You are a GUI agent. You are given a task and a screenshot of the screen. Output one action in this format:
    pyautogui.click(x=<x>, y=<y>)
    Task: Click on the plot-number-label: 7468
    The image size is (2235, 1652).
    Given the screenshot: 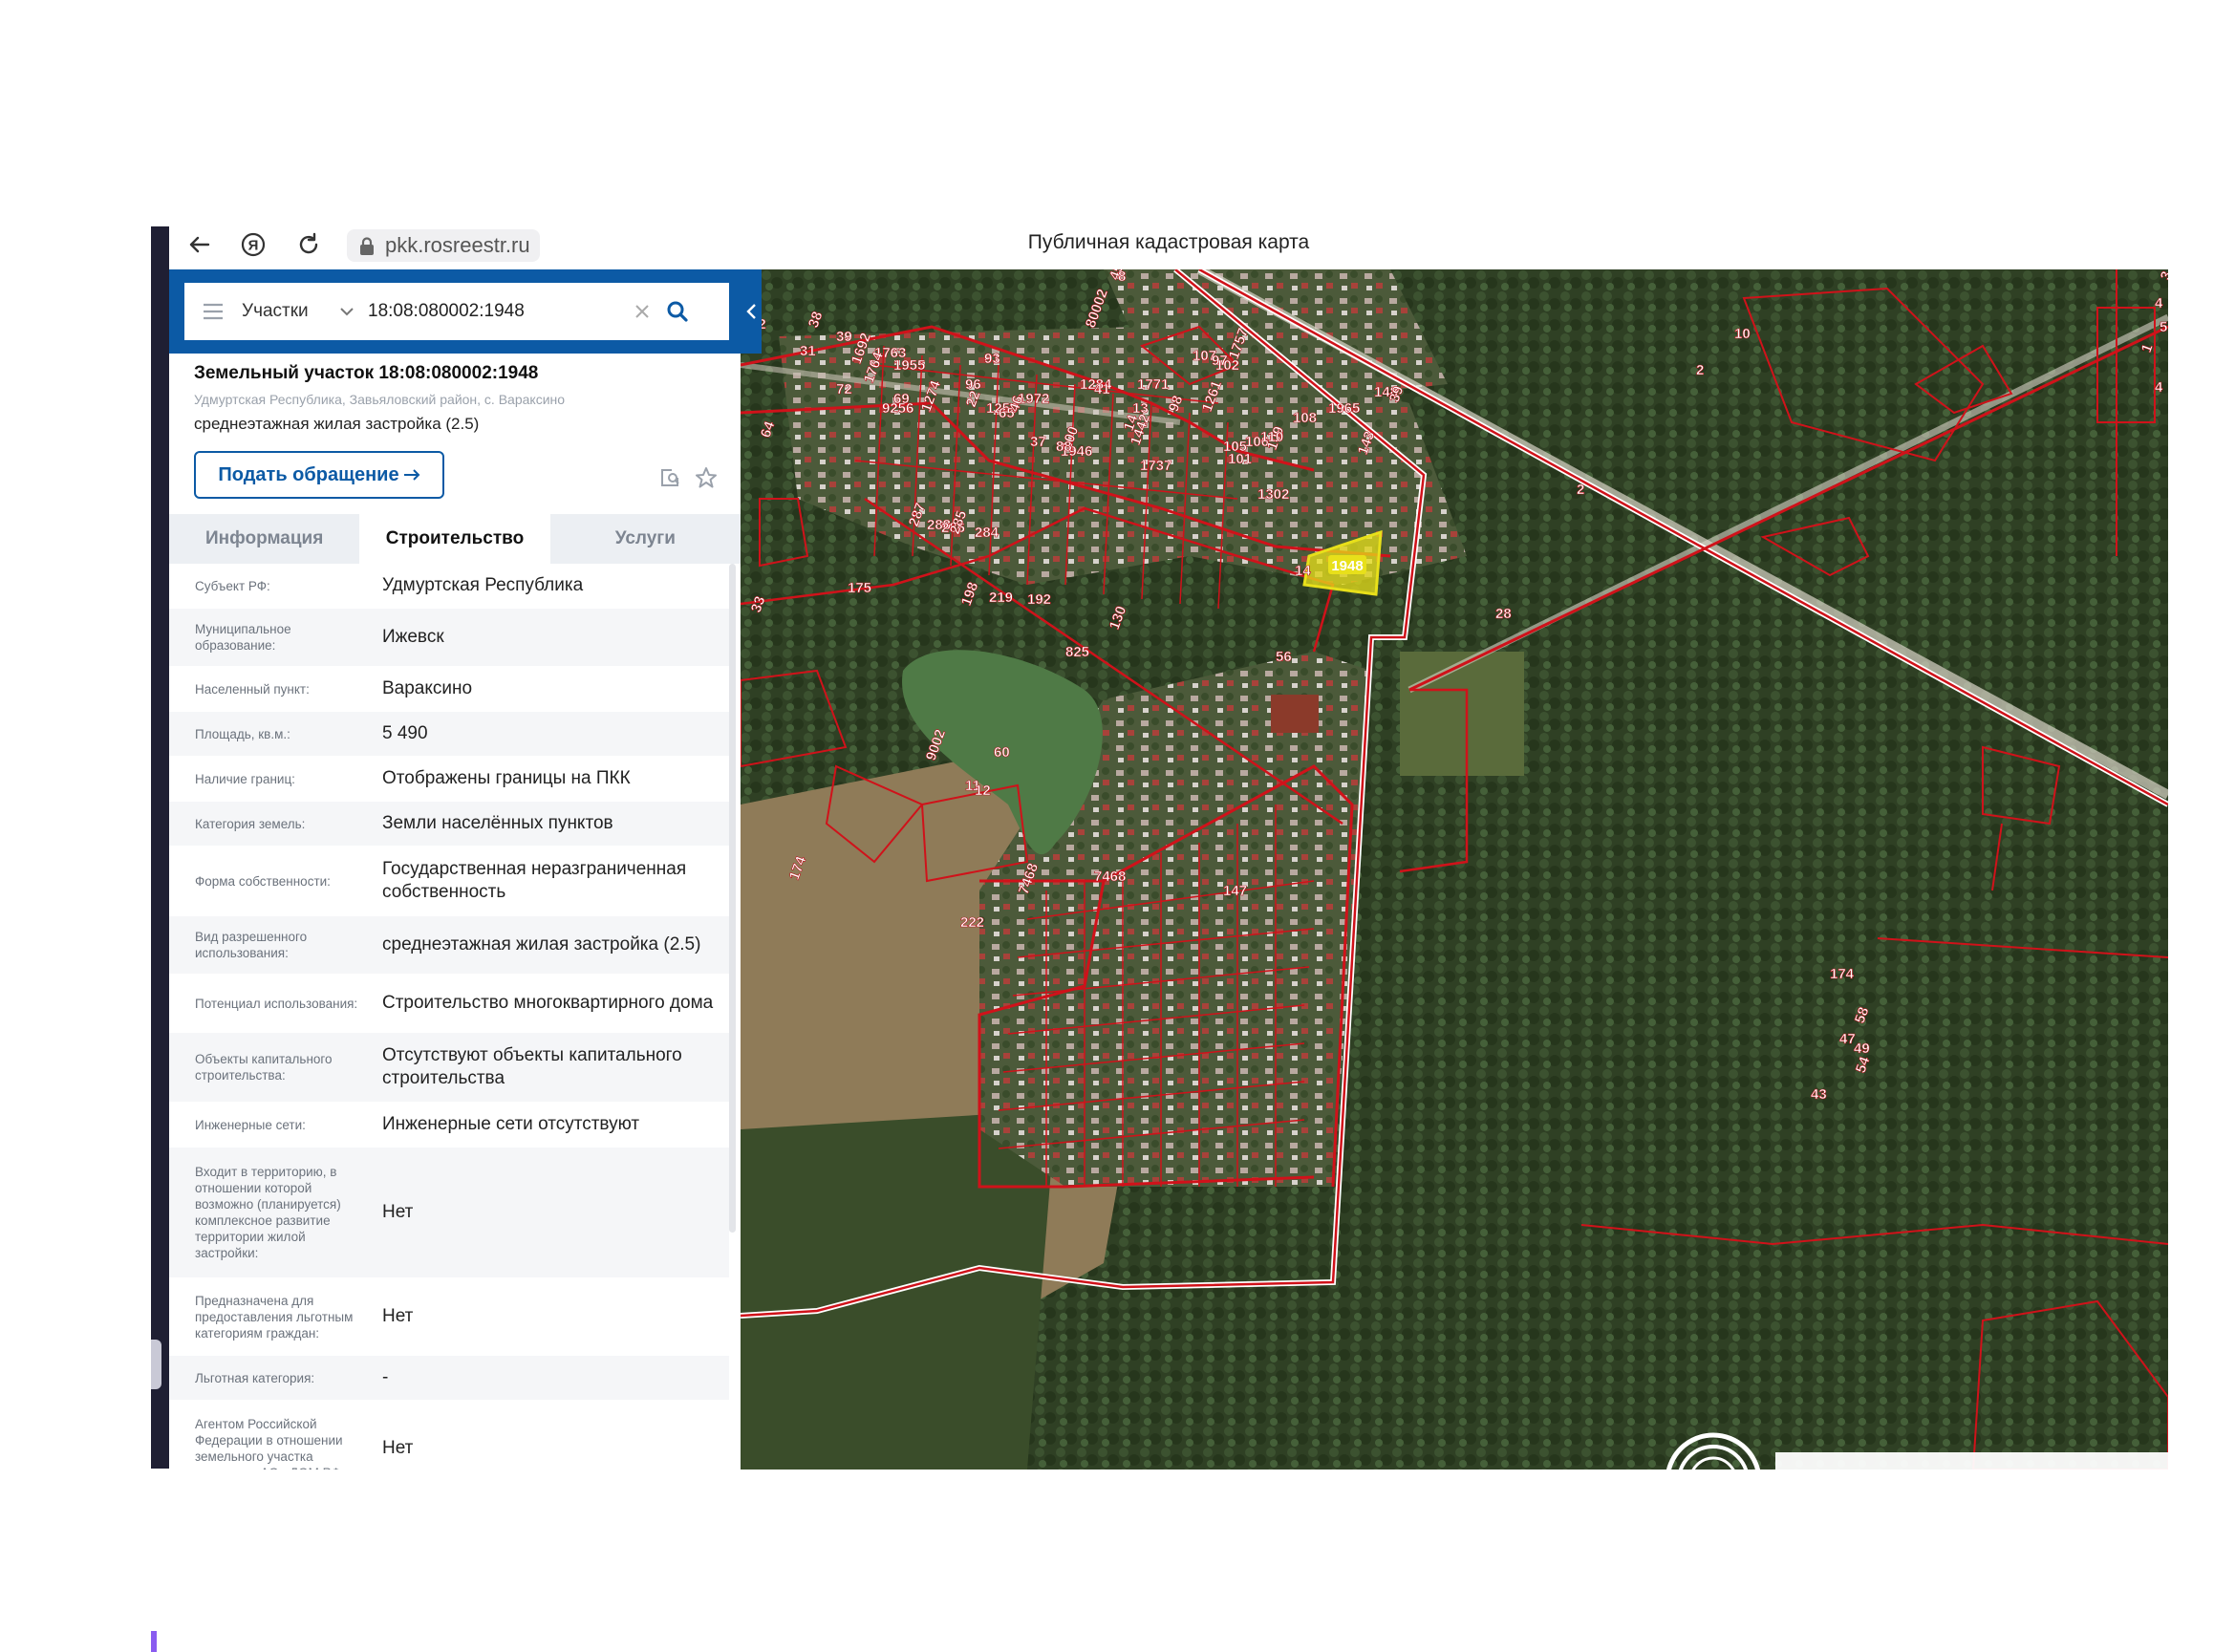 What is the action you would take?
    pyautogui.click(x=1110, y=877)
    